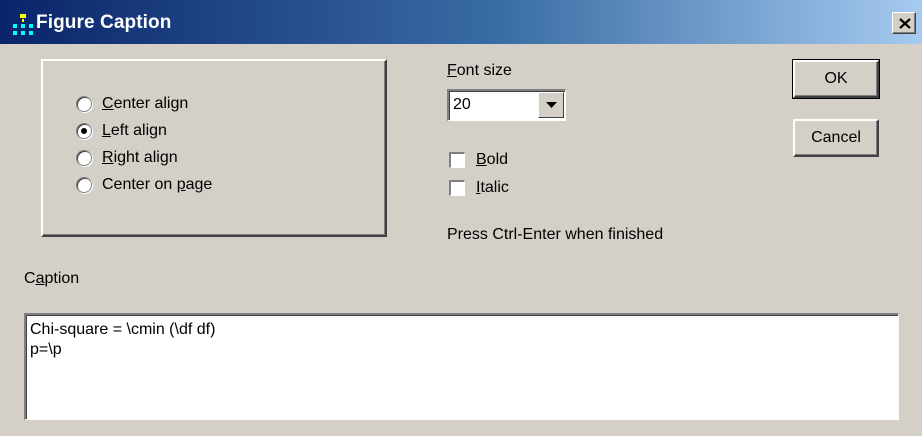 The width and height of the screenshot is (922, 436). Describe the element at coordinates (104, 22) in the screenshot. I see `window-title: Figure Caption` at that location.